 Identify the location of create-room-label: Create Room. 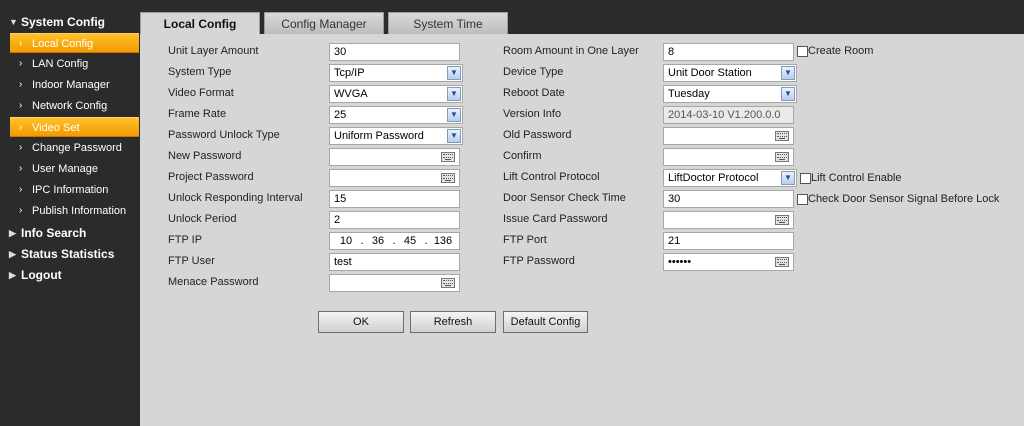
(841, 51).